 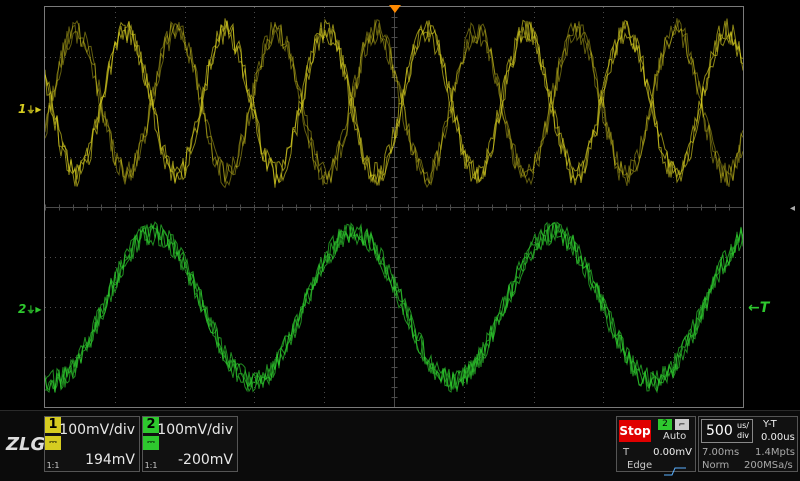 I want to click on memory-depth: 1.4Mpts, so click(x=775, y=452).